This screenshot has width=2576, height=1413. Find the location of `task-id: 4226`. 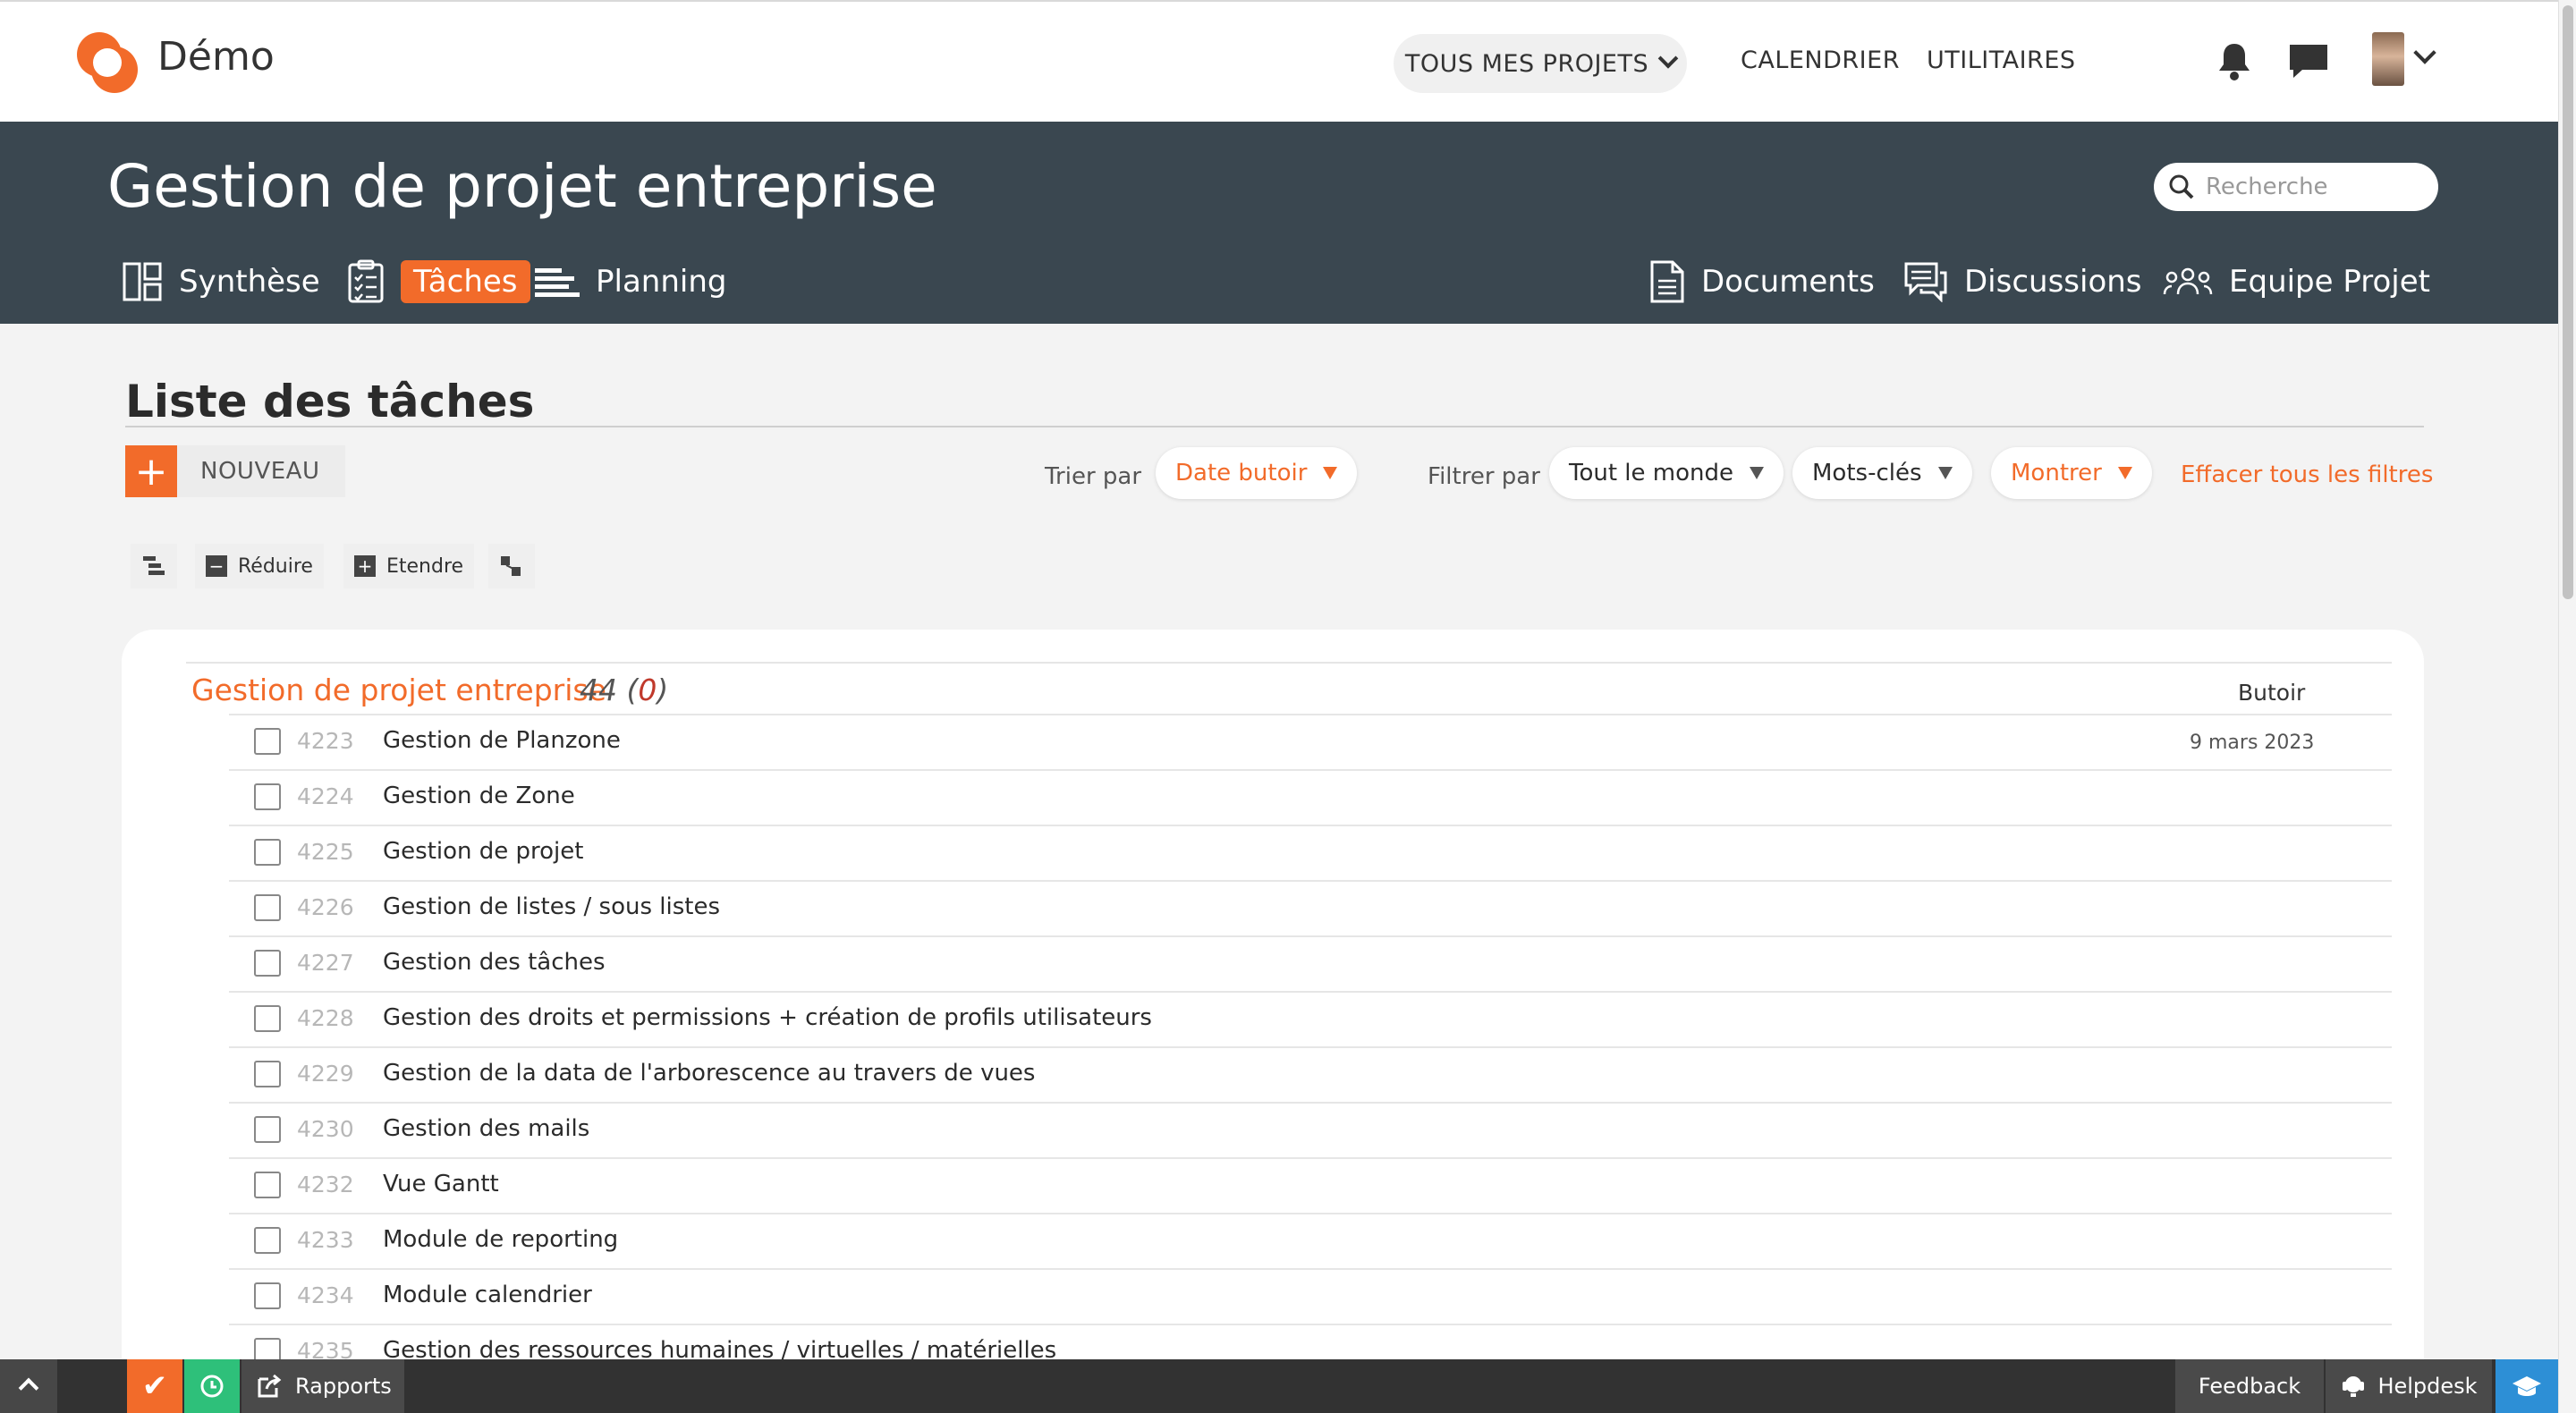

task-id: 4226 is located at coordinates (325, 907).